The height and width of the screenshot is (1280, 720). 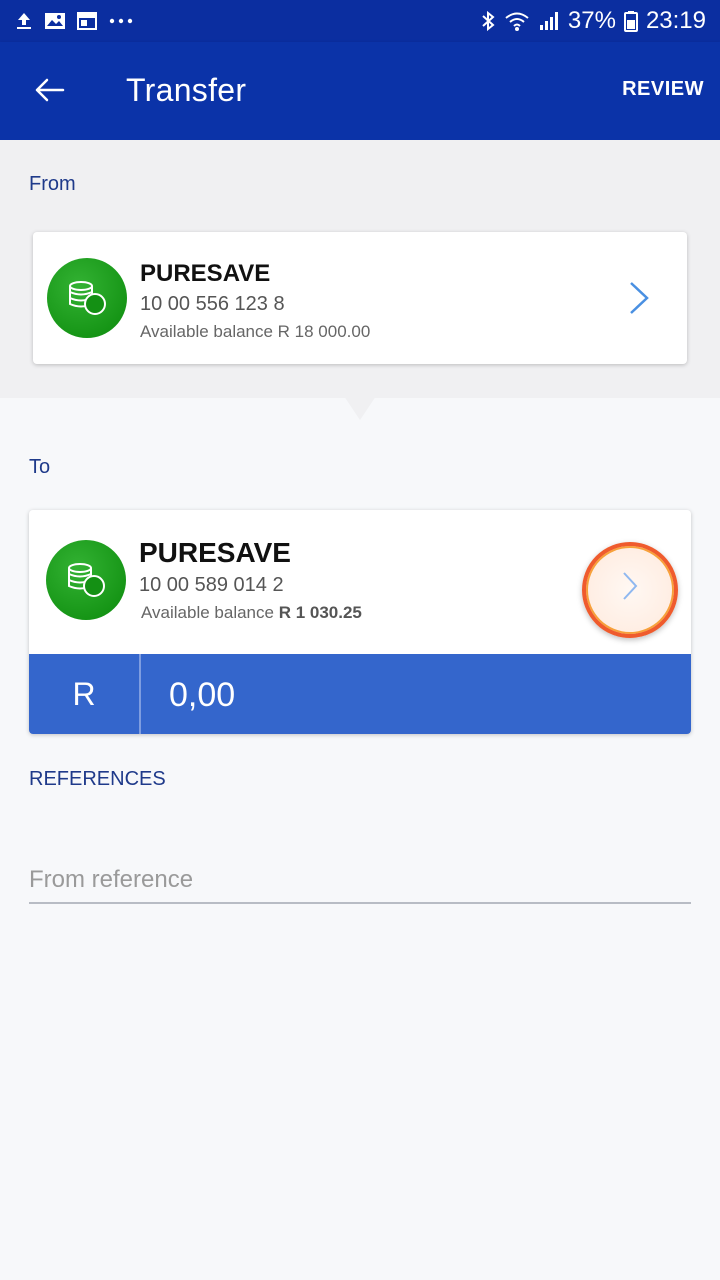 I want to click on to-account-select-button, so click(x=630, y=590).